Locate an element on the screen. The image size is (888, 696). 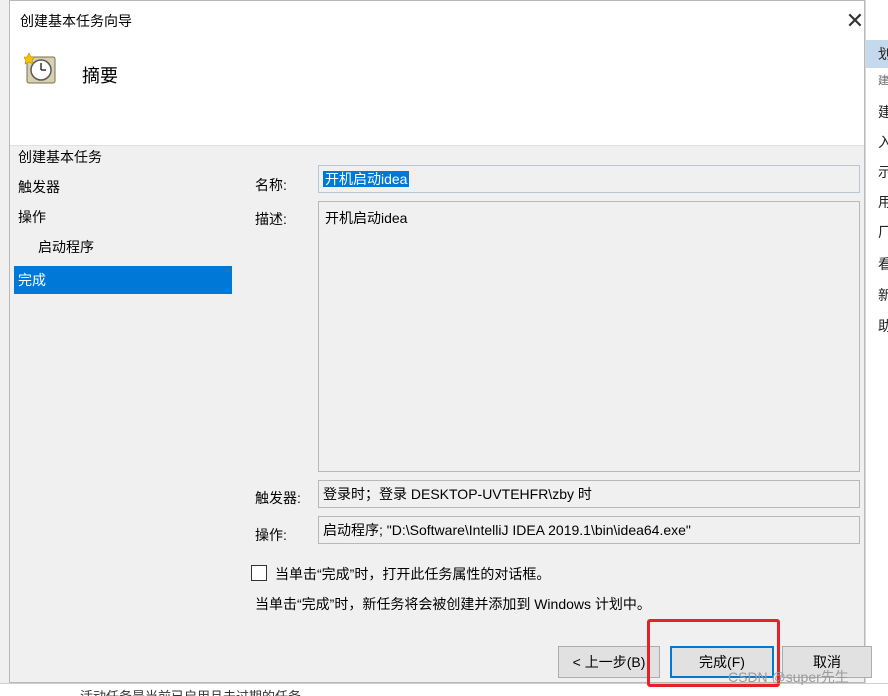
nav-item-finish: 完成 is located at coordinates (123, 280).